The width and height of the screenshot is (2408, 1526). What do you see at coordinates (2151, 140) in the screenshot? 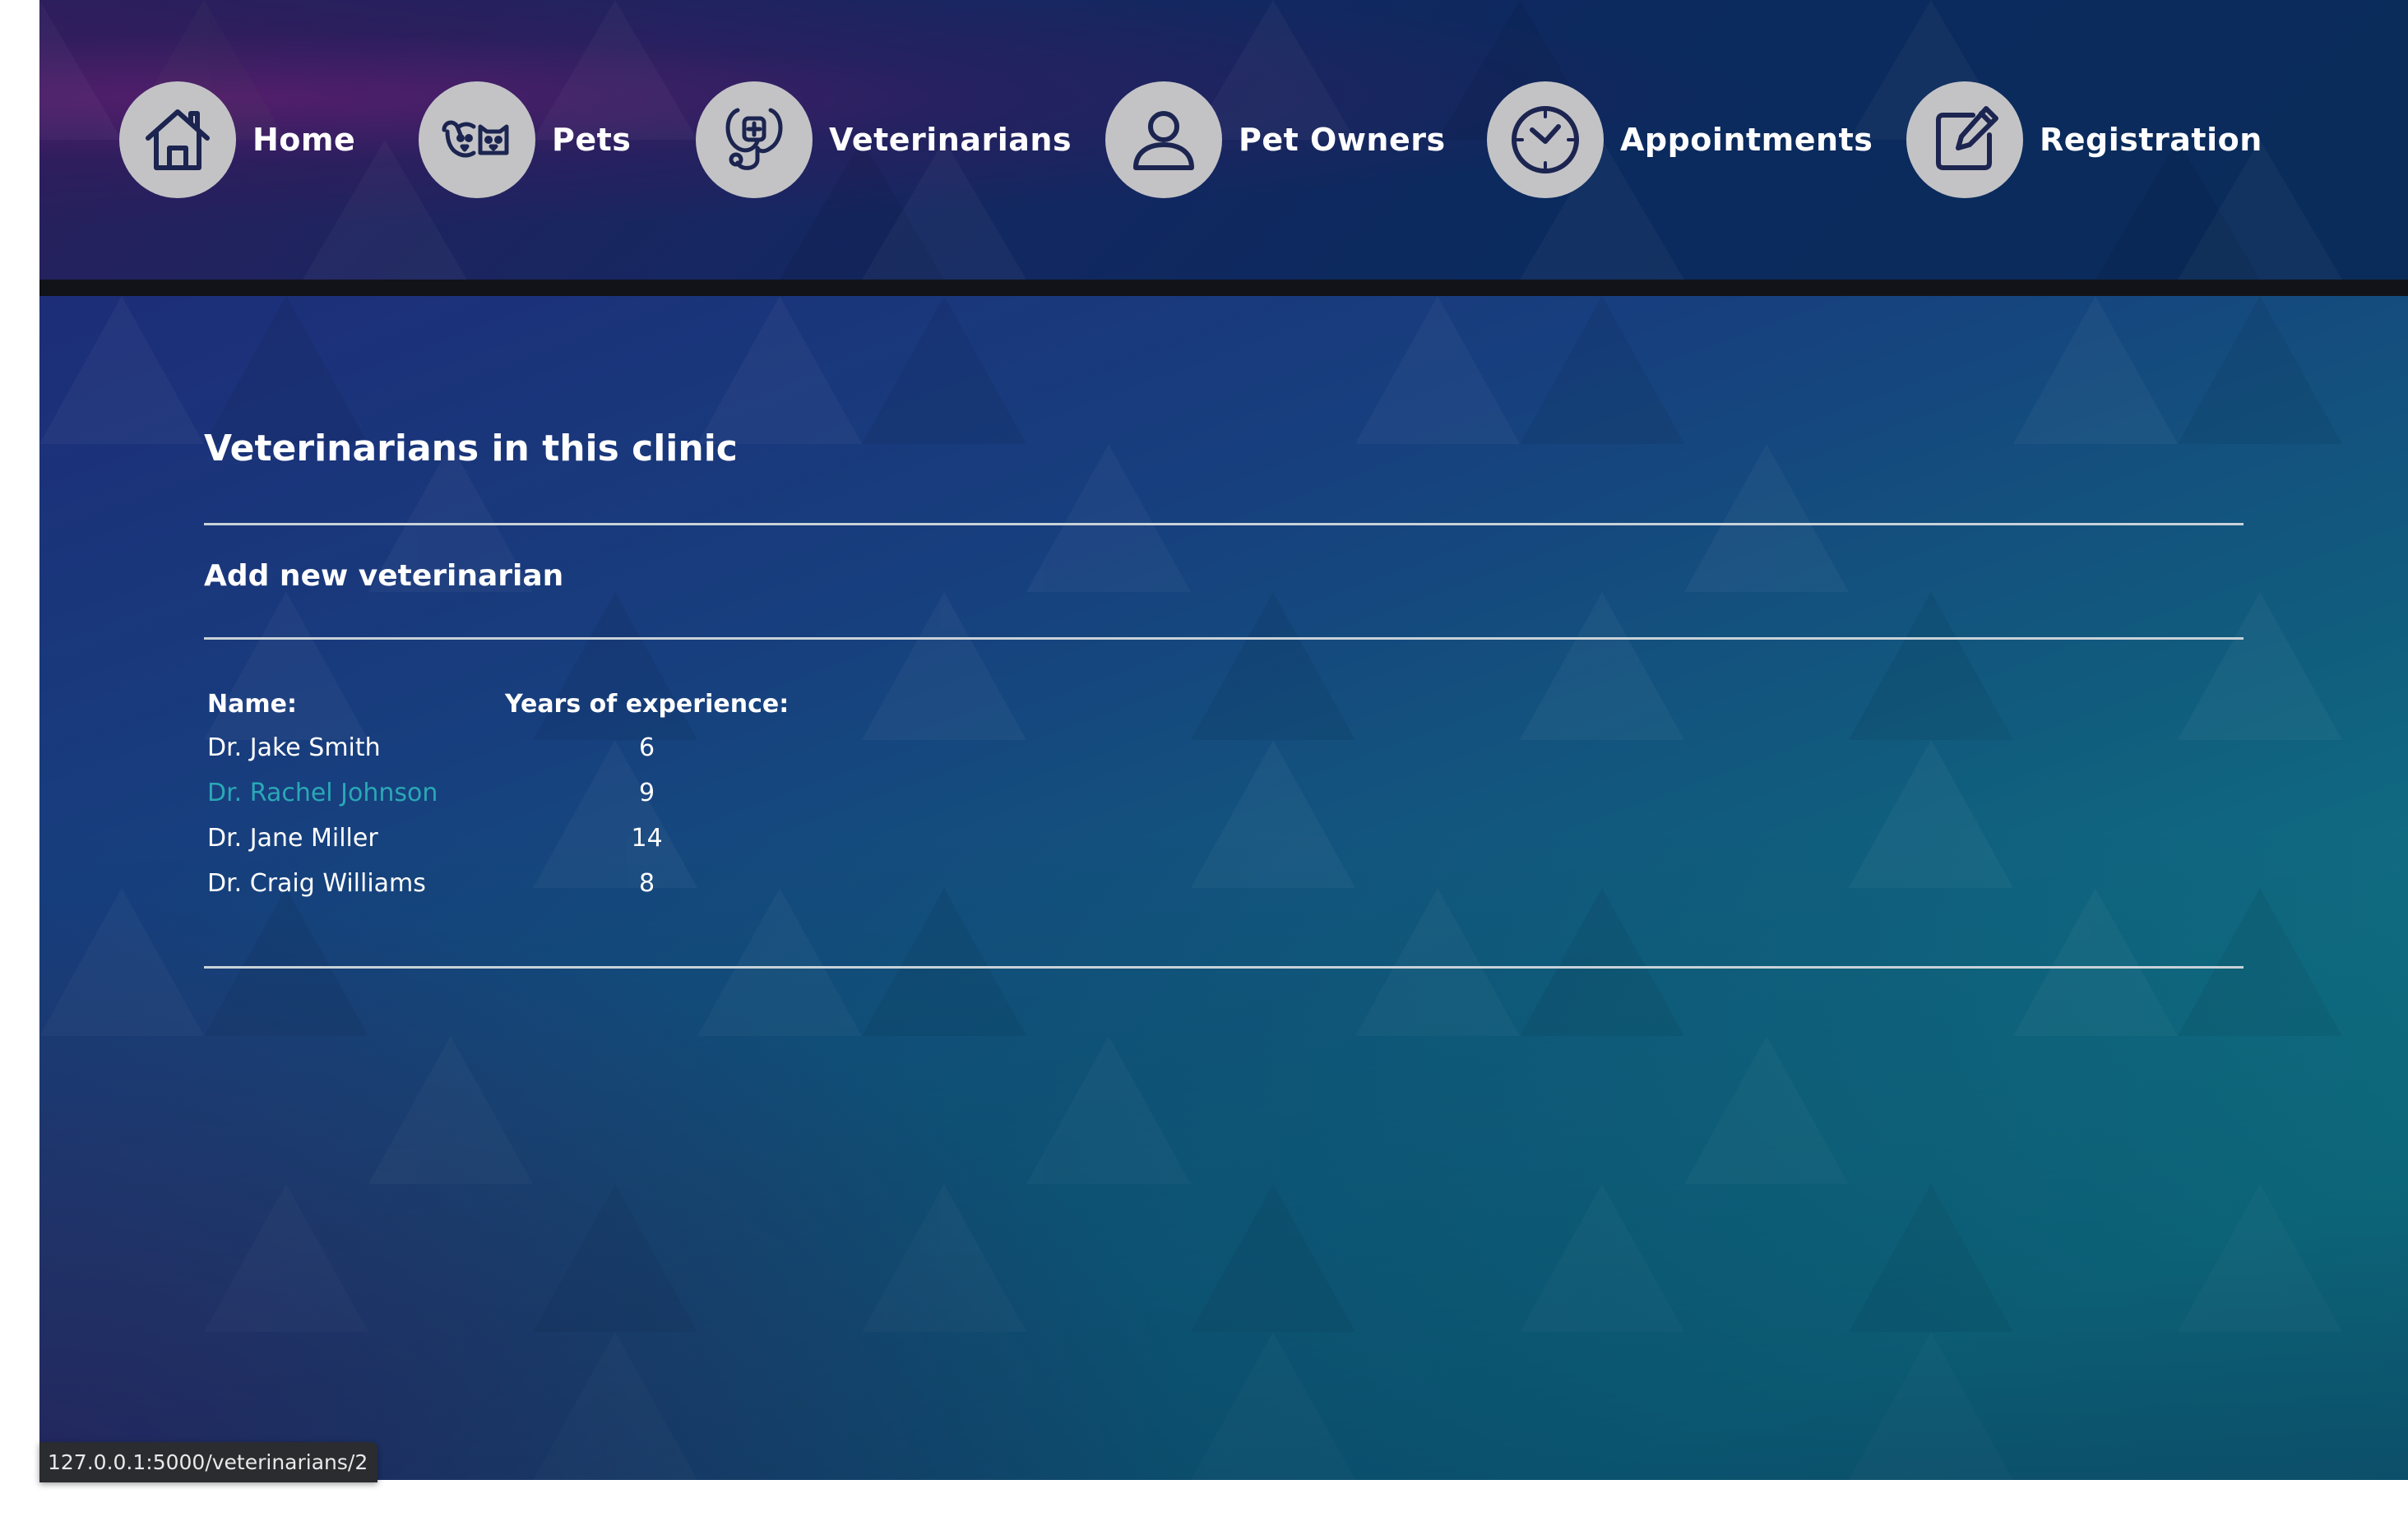
I see `nav-registration-label: Registration` at bounding box center [2151, 140].